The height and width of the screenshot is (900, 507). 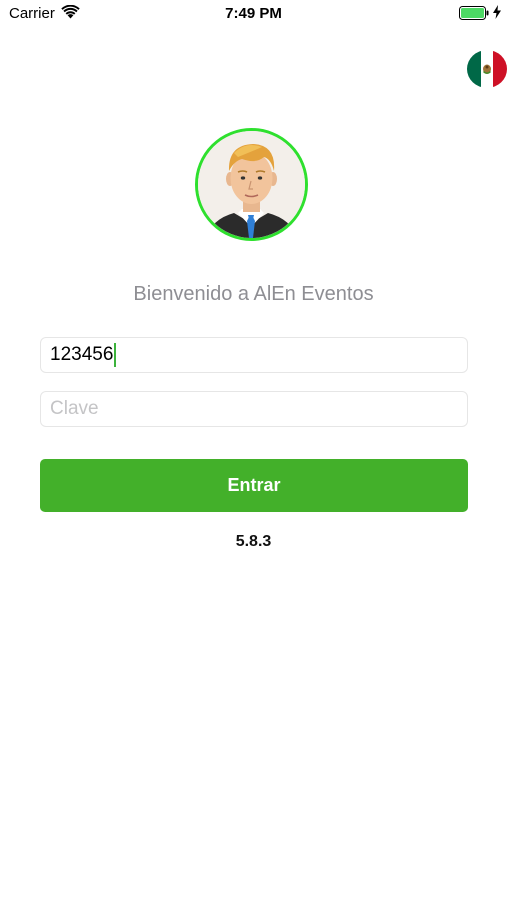 What do you see at coordinates (497, 12) in the screenshot?
I see `charging-bolt-icon` at bounding box center [497, 12].